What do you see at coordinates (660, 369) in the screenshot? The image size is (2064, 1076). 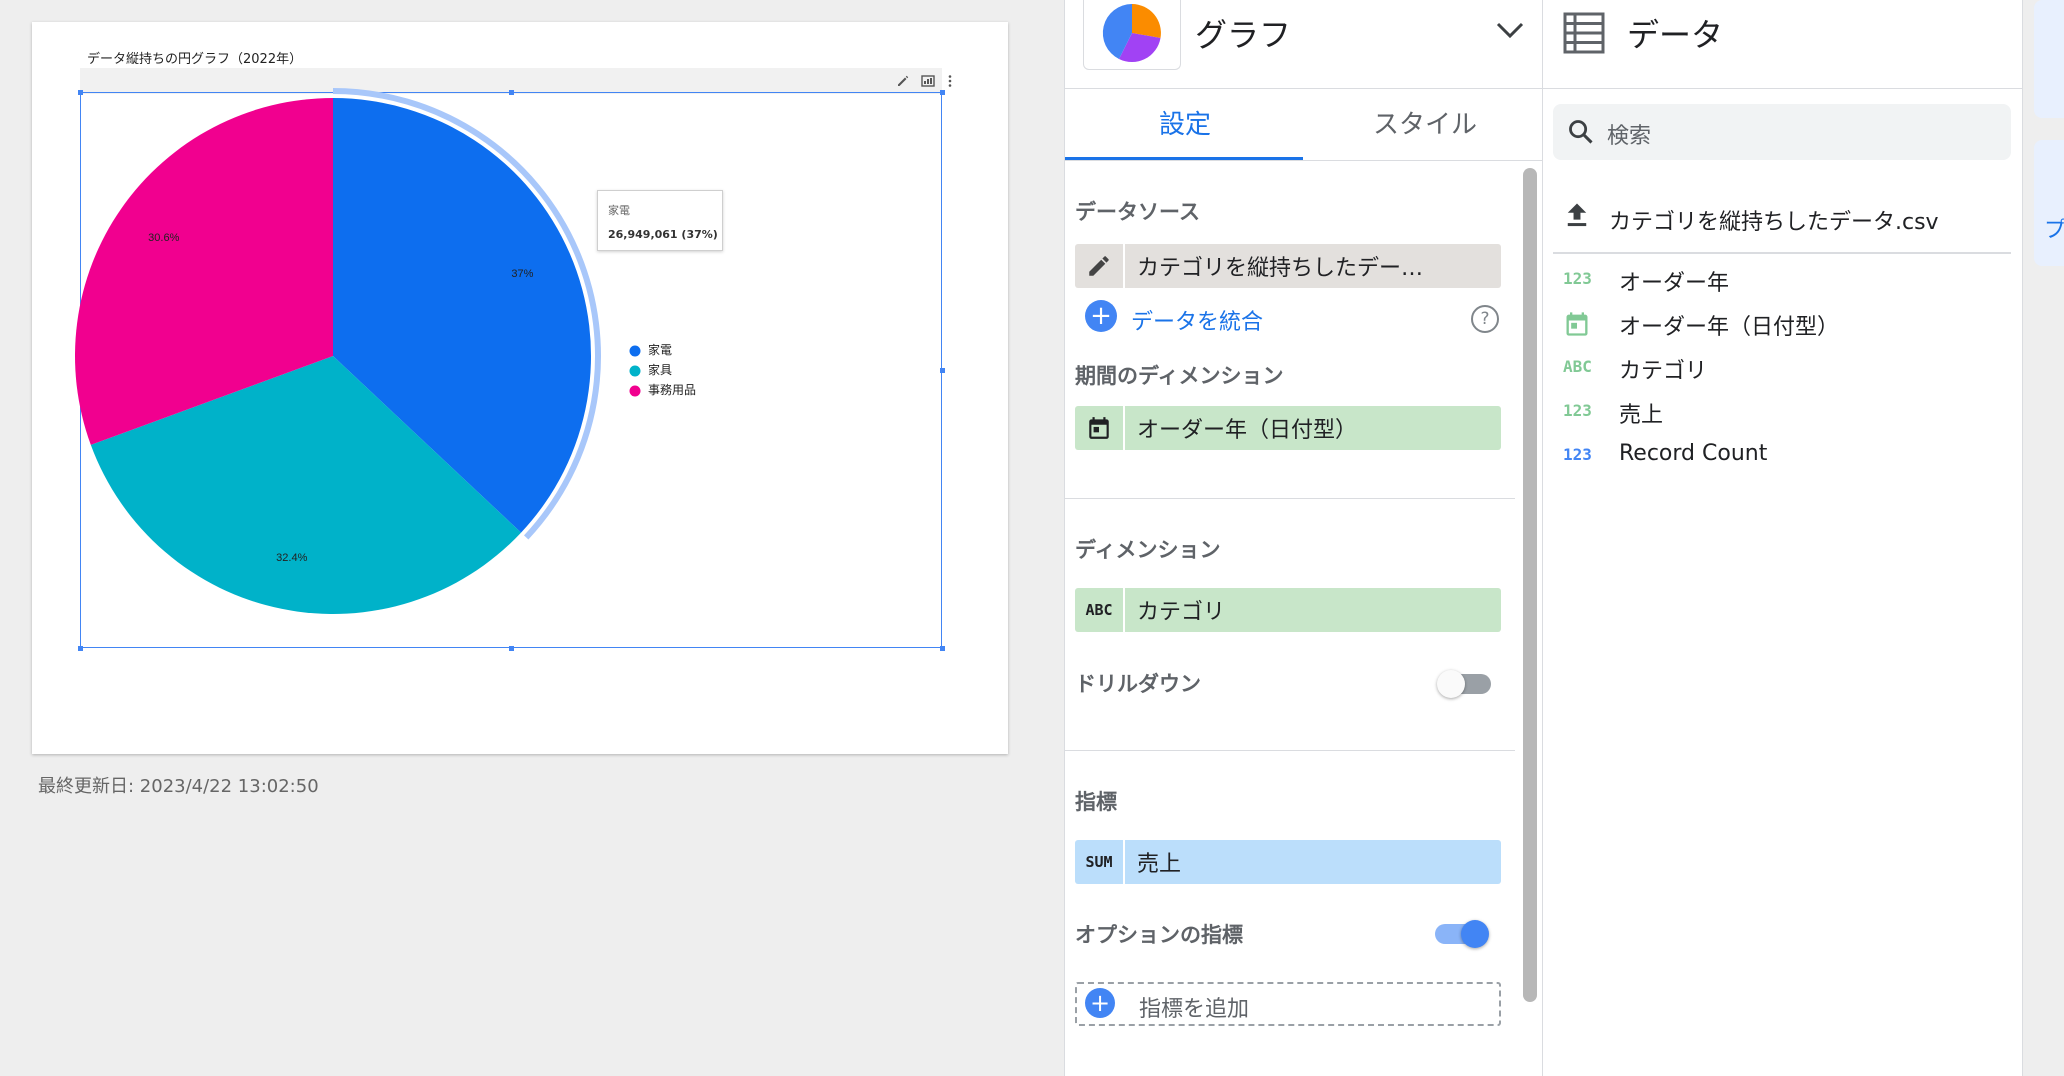 I see `legend-label: 家具` at bounding box center [660, 369].